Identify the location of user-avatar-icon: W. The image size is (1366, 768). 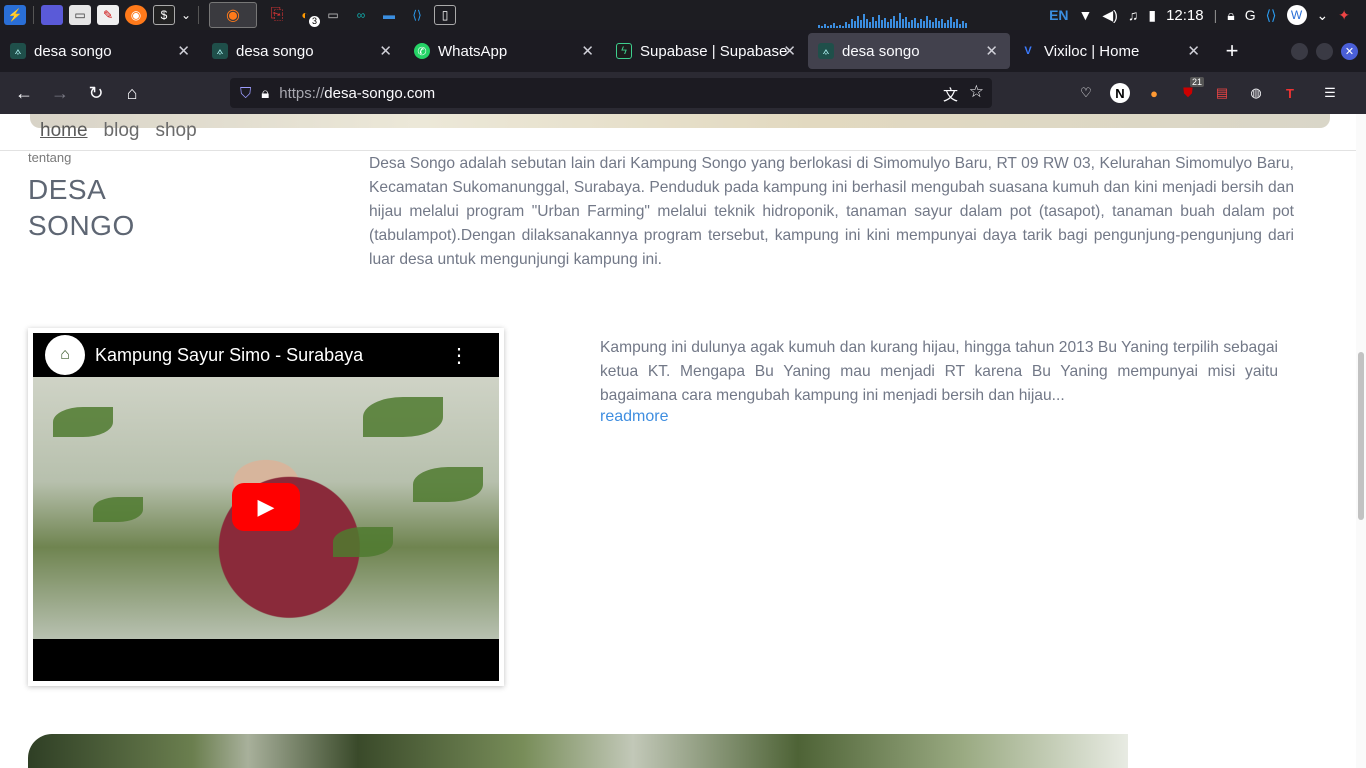
(1296, 15).